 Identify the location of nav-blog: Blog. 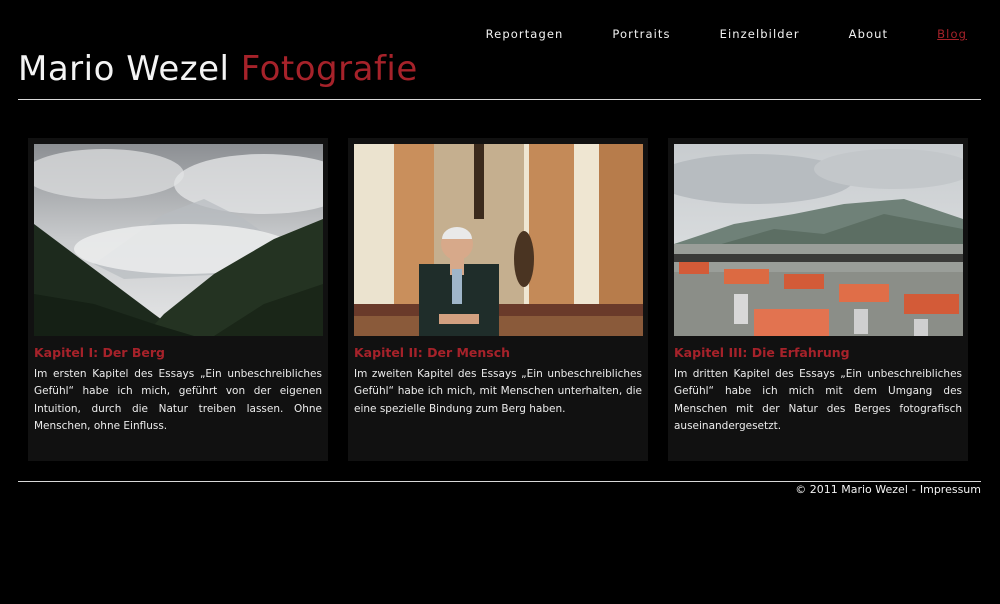
(952, 34).